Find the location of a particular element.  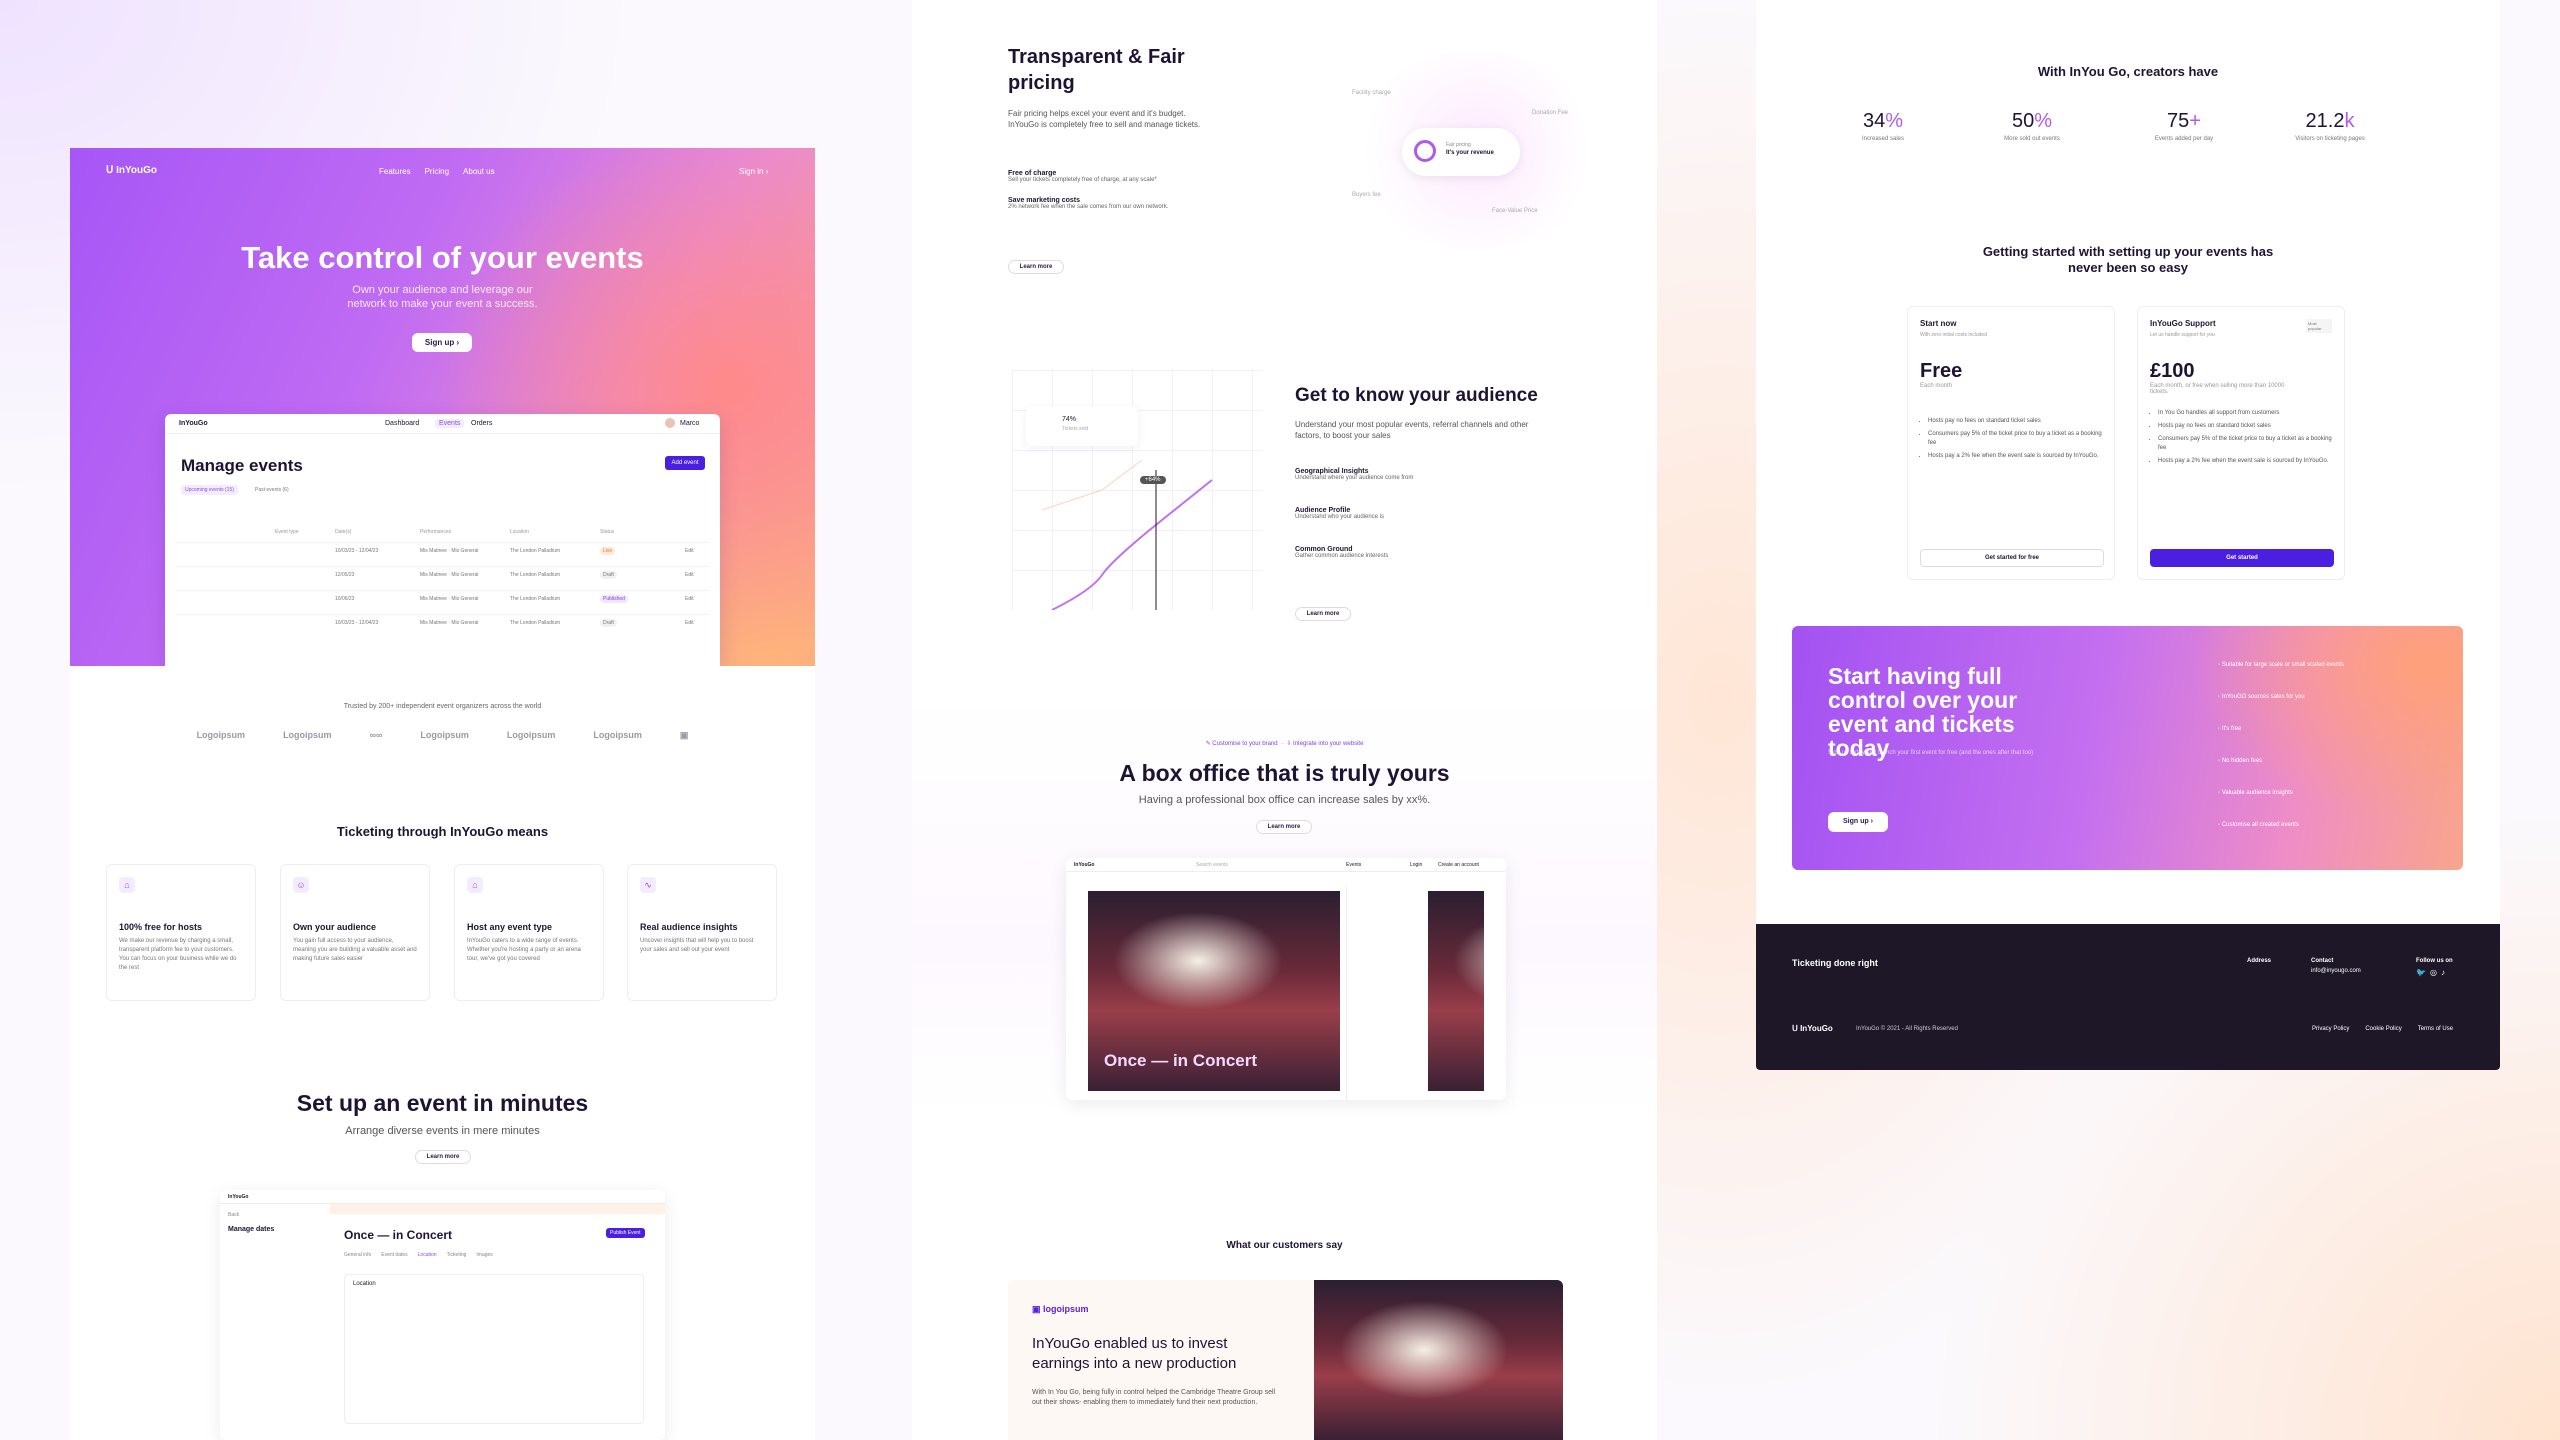

stat: 34% Increased sales is located at coordinates (1883, 126).